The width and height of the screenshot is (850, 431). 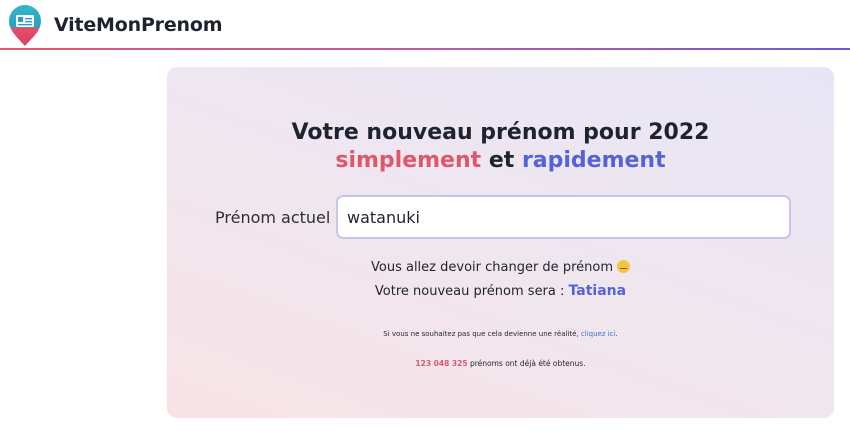 I want to click on change-name-message: Vous allez devoir changer de prénom, so click(x=500, y=267).